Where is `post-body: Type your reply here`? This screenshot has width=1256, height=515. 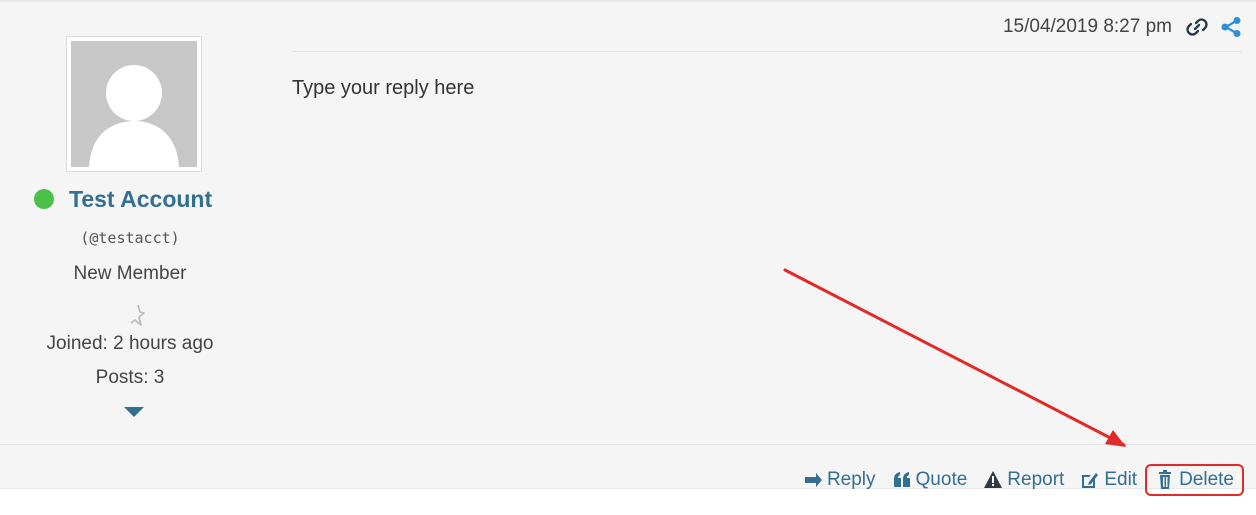
post-body: Type your reply here is located at coordinates (383, 88).